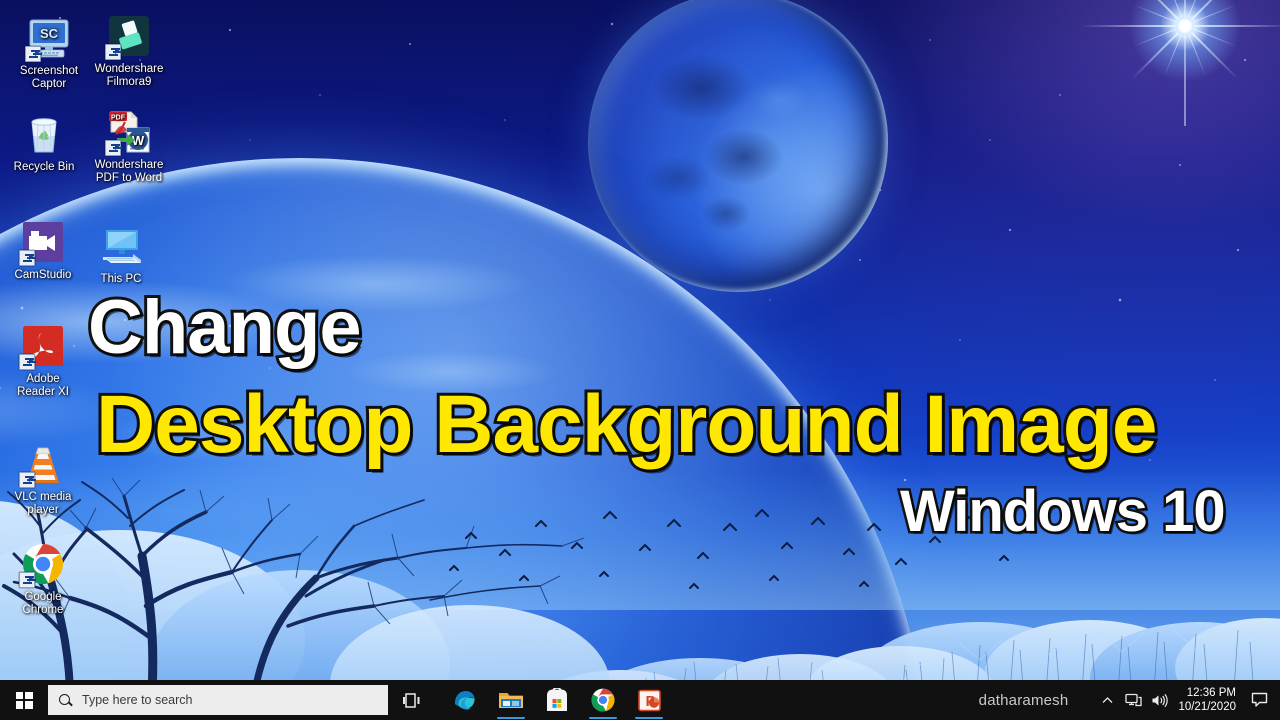 The height and width of the screenshot is (720, 1280). Describe the element at coordinates (43, 242) in the screenshot. I see `camstudio-icon` at that location.